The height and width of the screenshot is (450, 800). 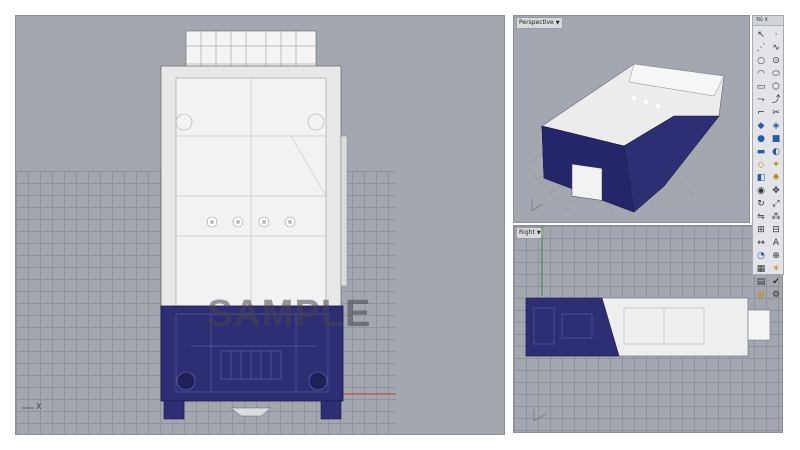 What do you see at coordinates (776, 139) in the screenshot?
I see `solid-box-icon: ■` at bounding box center [776, 139].